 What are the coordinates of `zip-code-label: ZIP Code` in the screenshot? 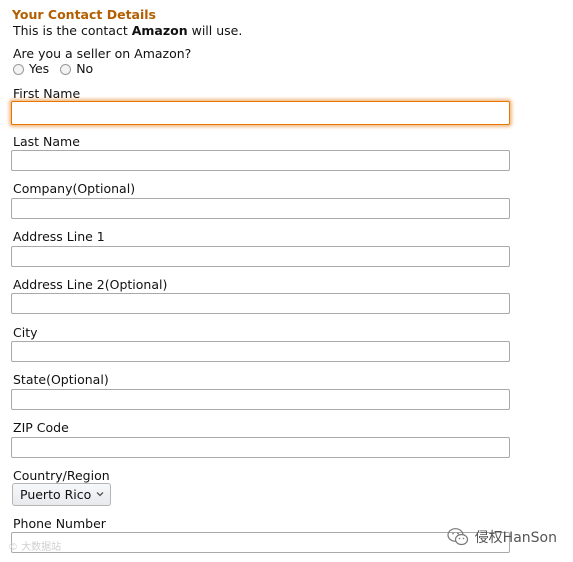 It's located at (41, 427).